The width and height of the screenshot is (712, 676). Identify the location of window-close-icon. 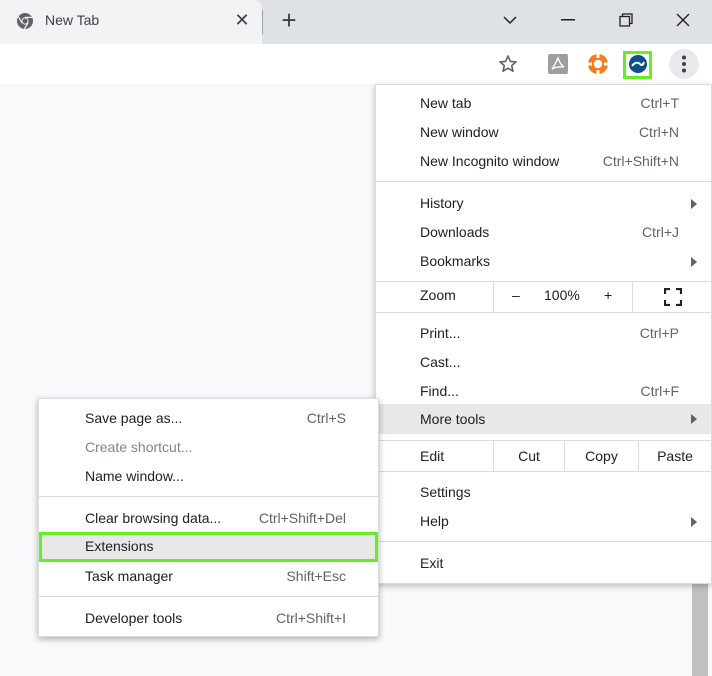
(683, 20).